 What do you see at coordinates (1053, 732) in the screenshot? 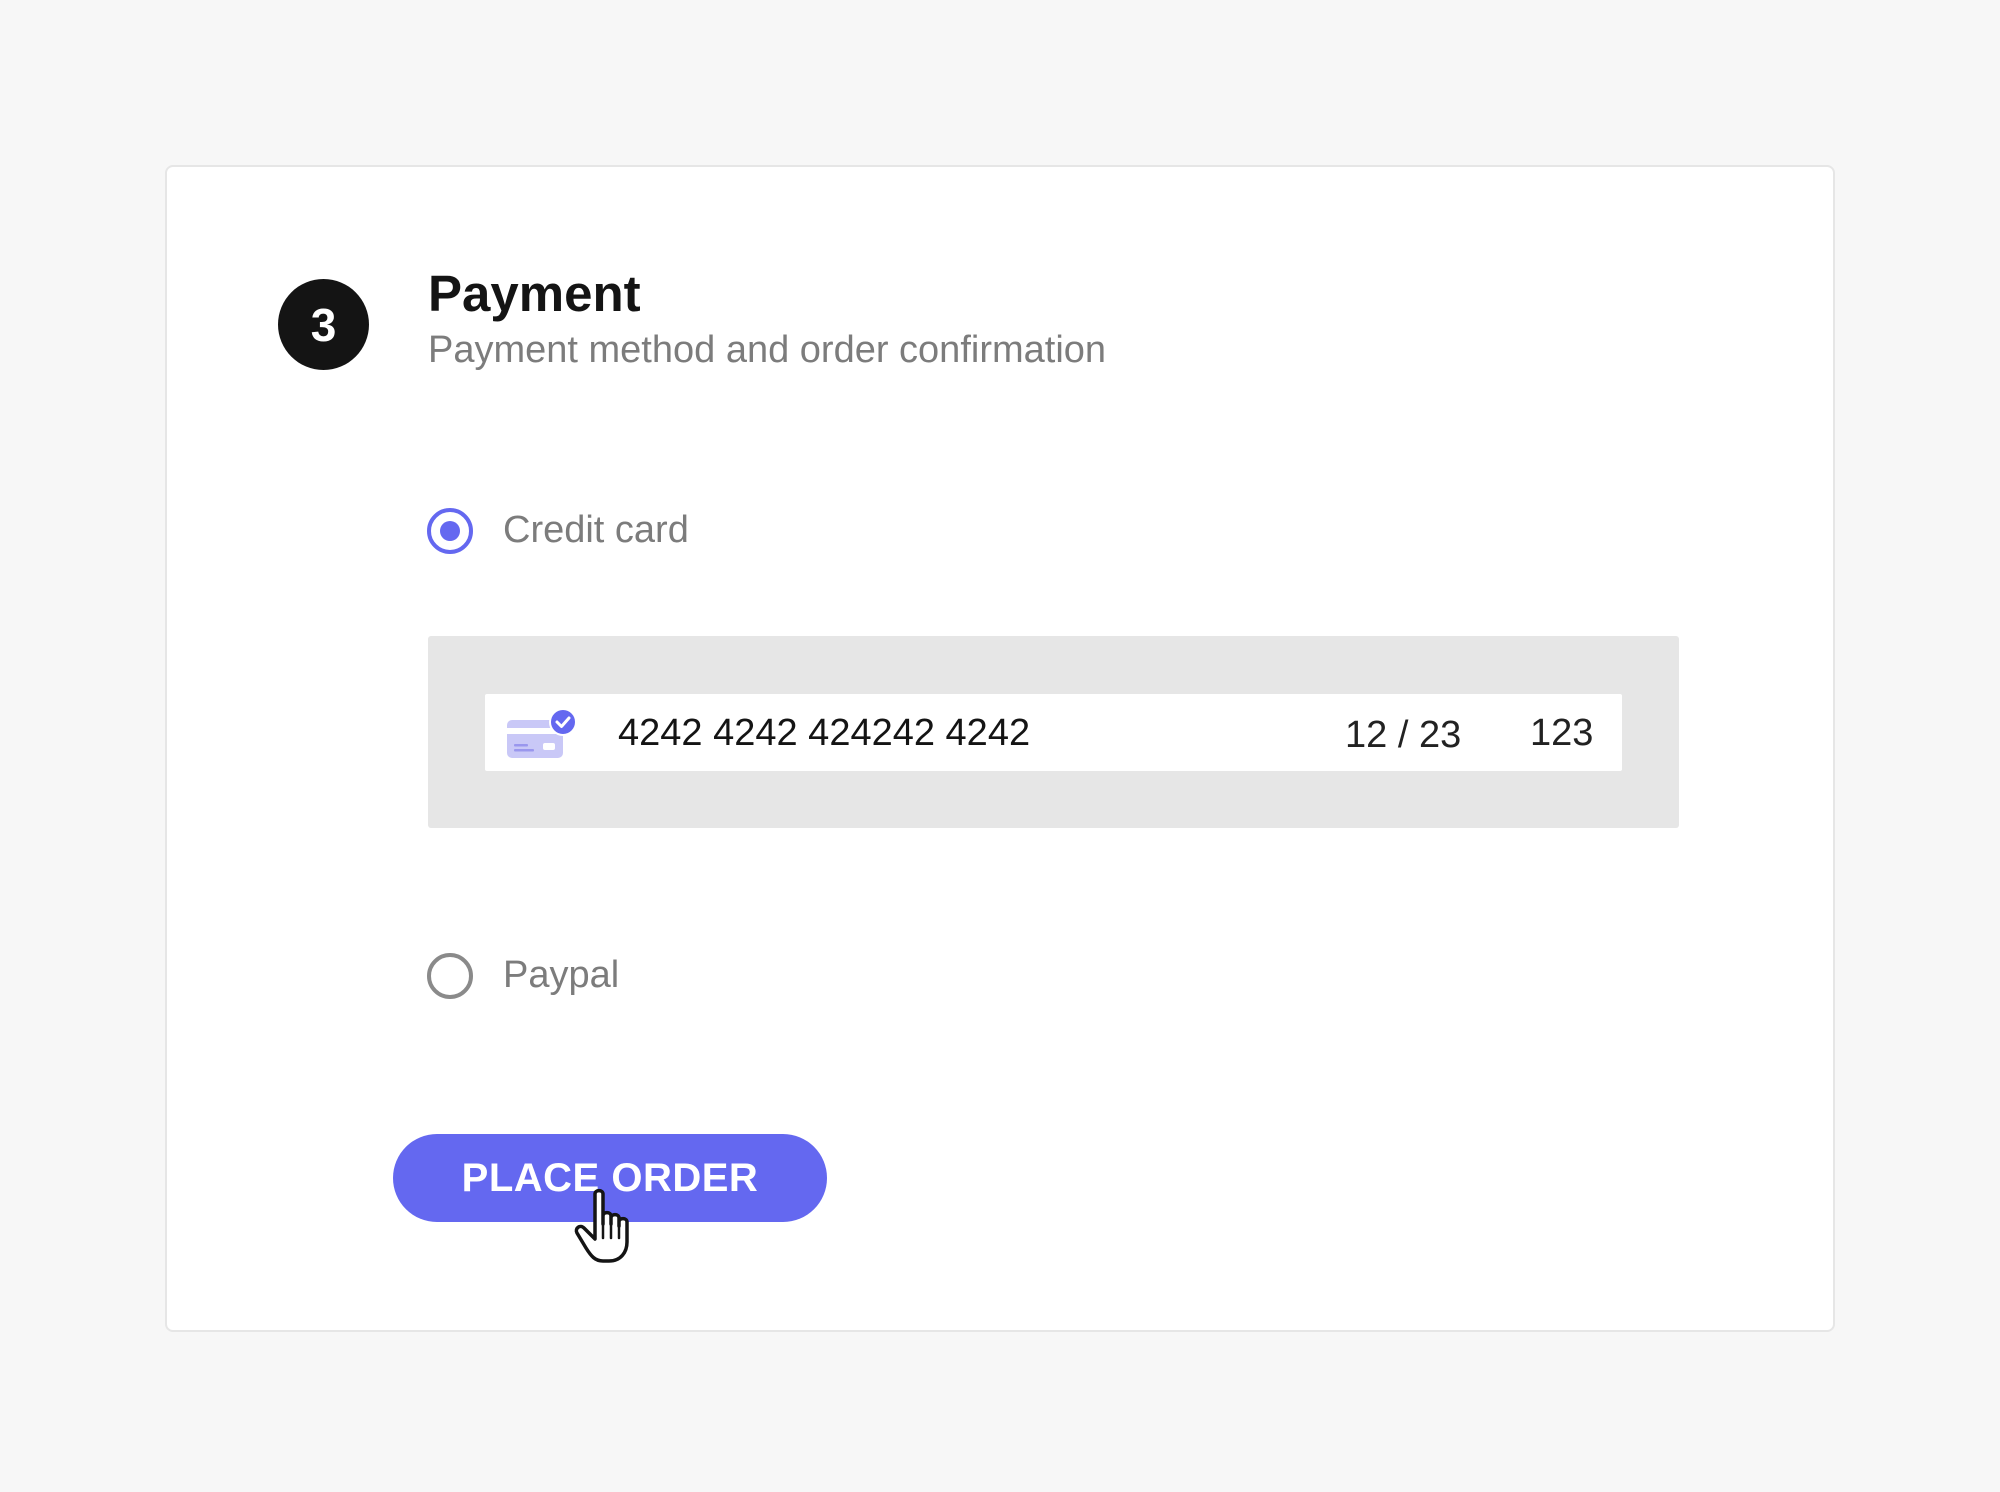
I see `card-details-input: 4242 4242 424242 4242 12 / 23 123` at bounding box center [1053, 732].